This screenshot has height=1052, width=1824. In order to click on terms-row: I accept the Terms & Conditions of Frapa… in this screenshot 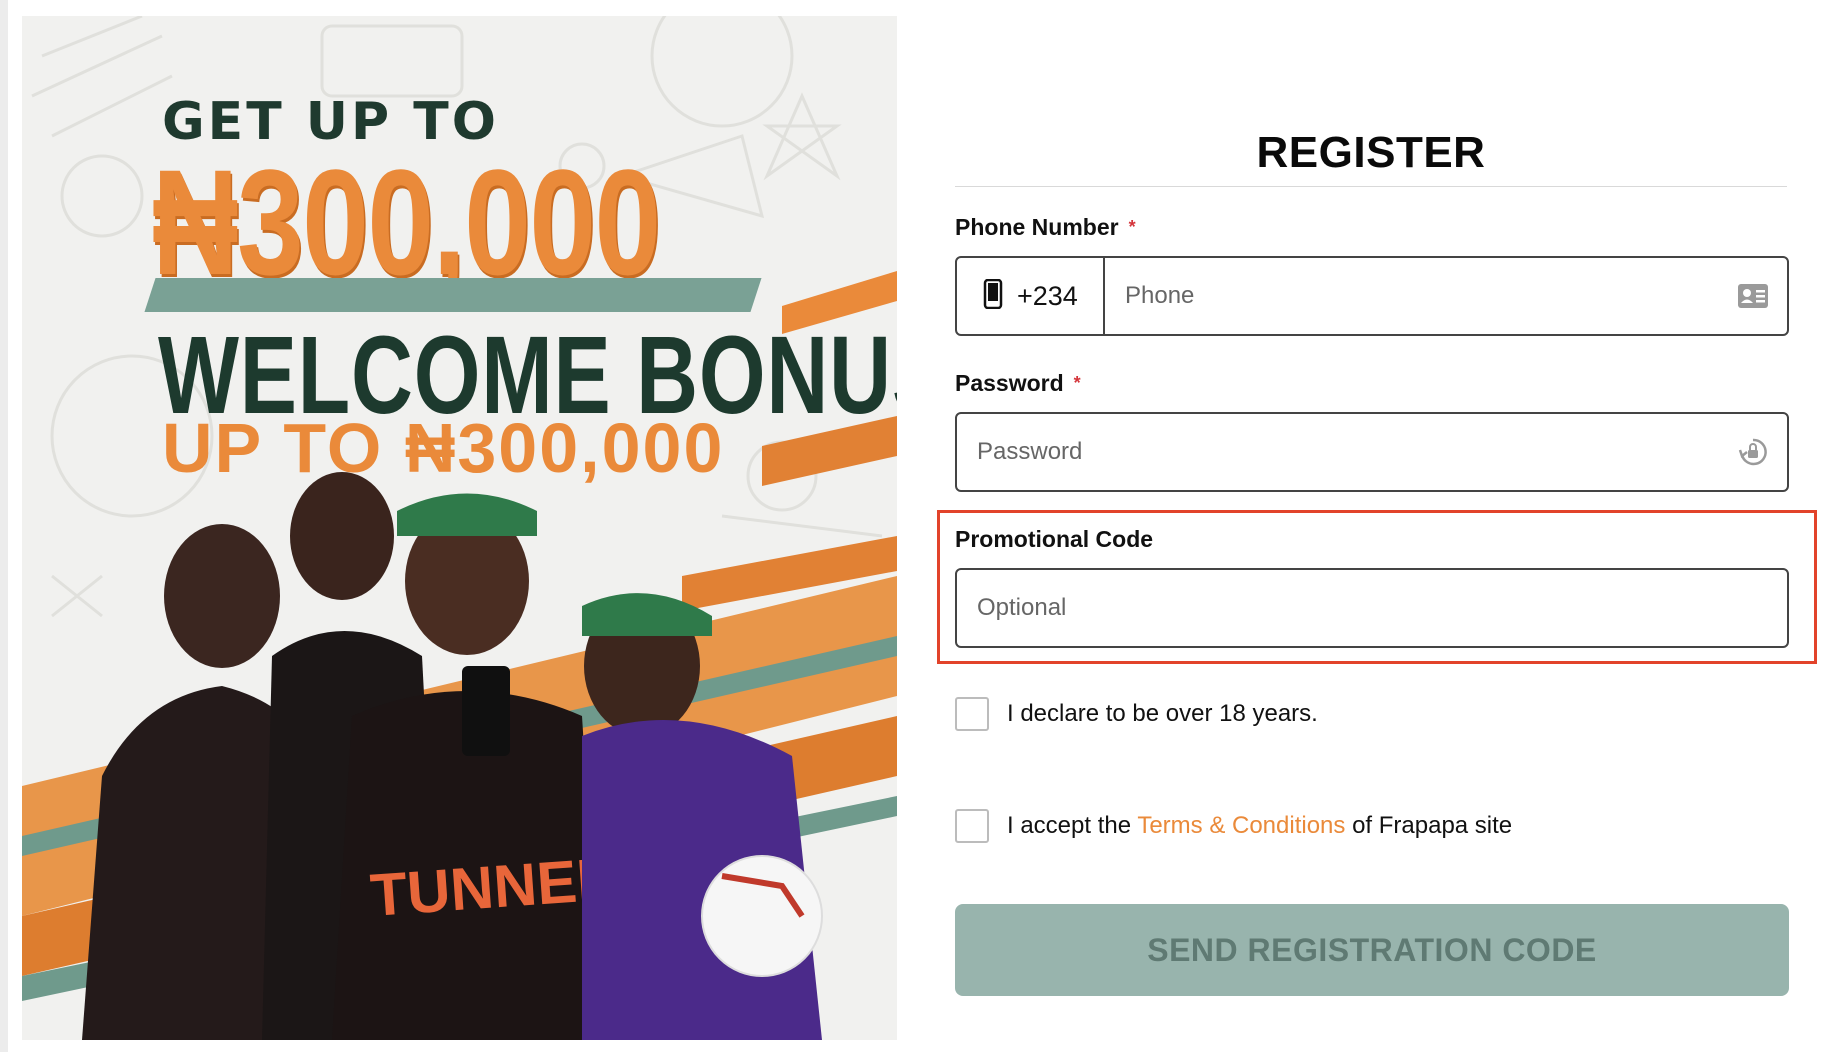, I will do `click(1233, 826)`.